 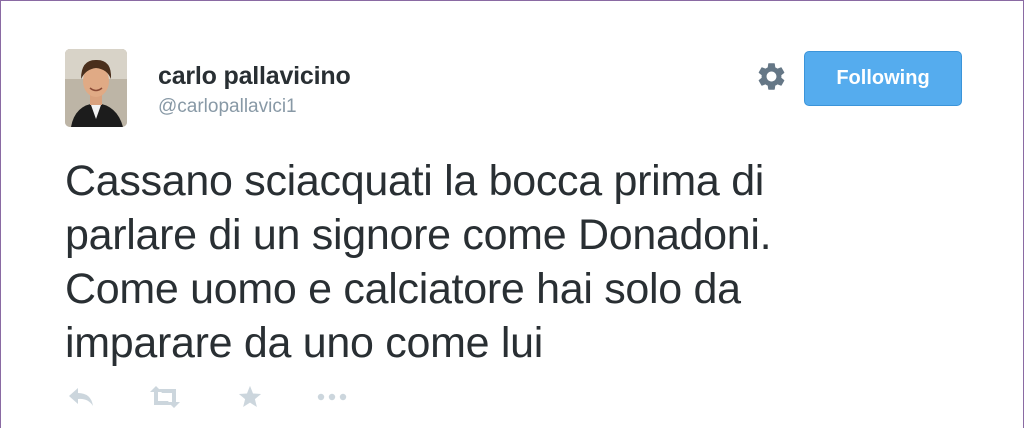 I want to click on gear-icon, so click(x=771, y=76).